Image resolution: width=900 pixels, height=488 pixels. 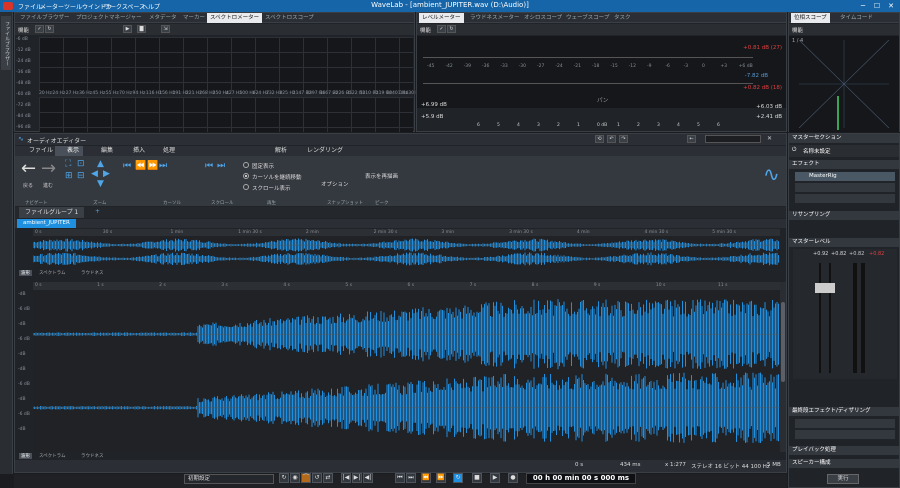 What do you see at coordinates (328, 478) in the screenshot?
I see `cycle-icon: ⇄` at bounding box center [328, 478].